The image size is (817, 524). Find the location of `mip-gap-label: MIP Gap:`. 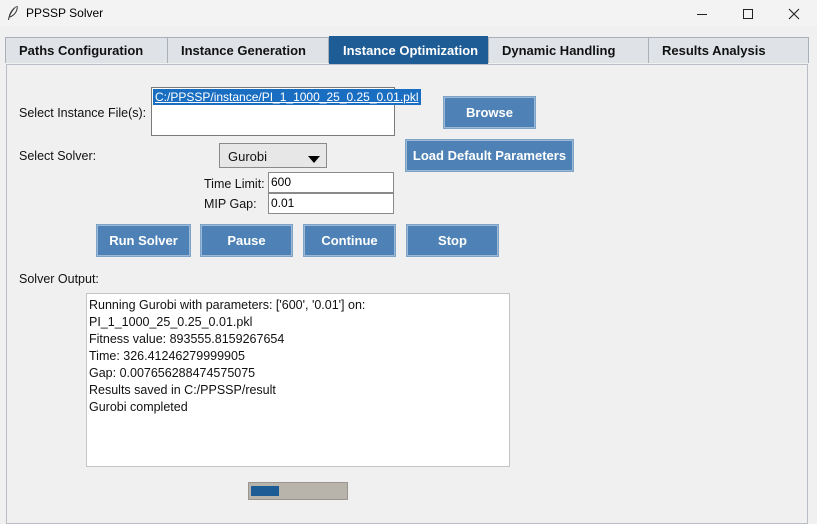

mip-gap-label: MIP Gap: is located at coordinates (230, 204).